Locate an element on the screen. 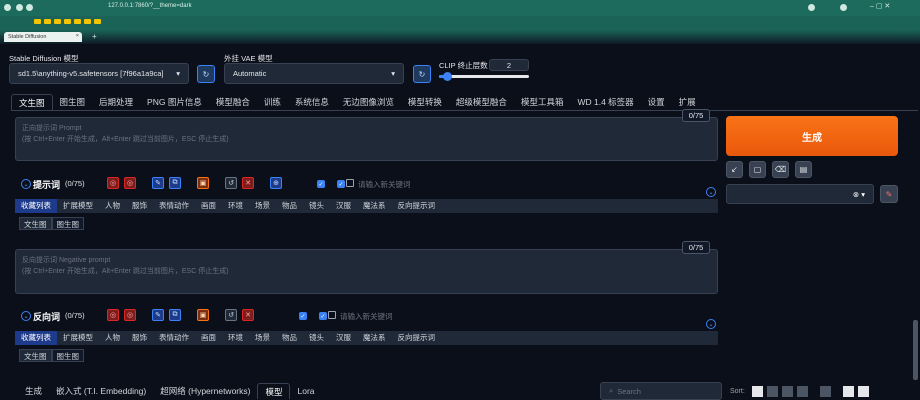 This screenshot has width=920, height=400. vae-select: Automatic ▾ is located at coordinates (314, 73).